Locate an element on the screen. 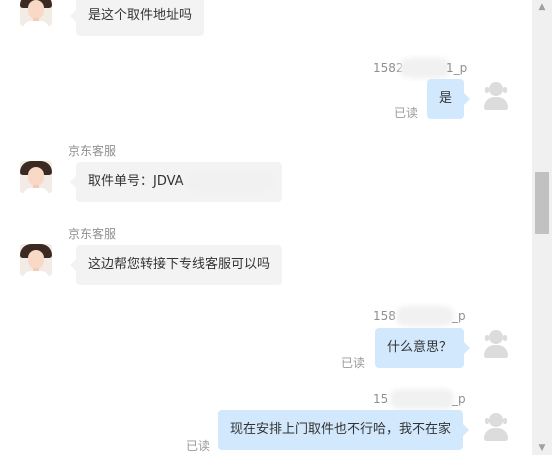 This screenshot has width=552, height=455. vertical-scrollbar: ▲ ▼ is located at coordinates (542, 227).